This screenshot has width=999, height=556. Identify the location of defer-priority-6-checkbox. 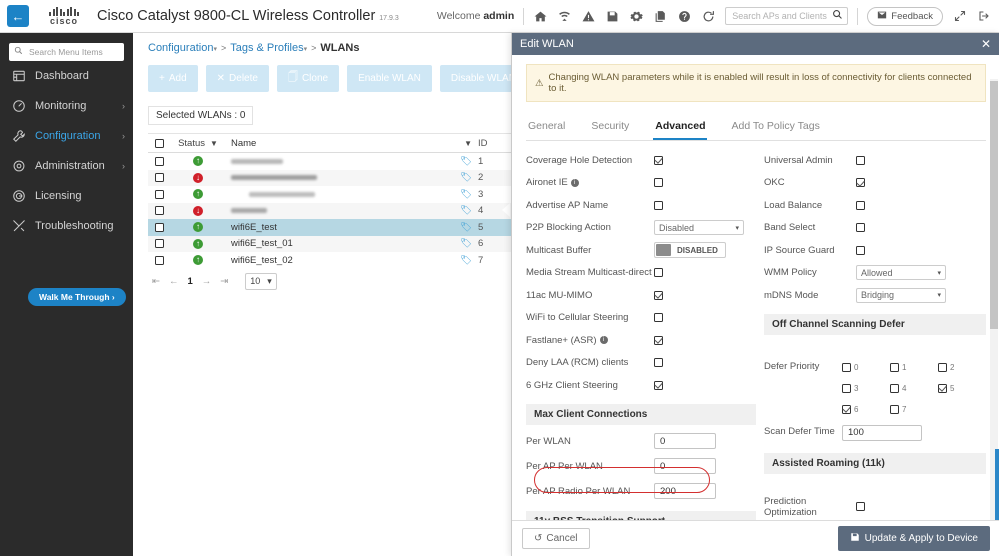
(846, 409).